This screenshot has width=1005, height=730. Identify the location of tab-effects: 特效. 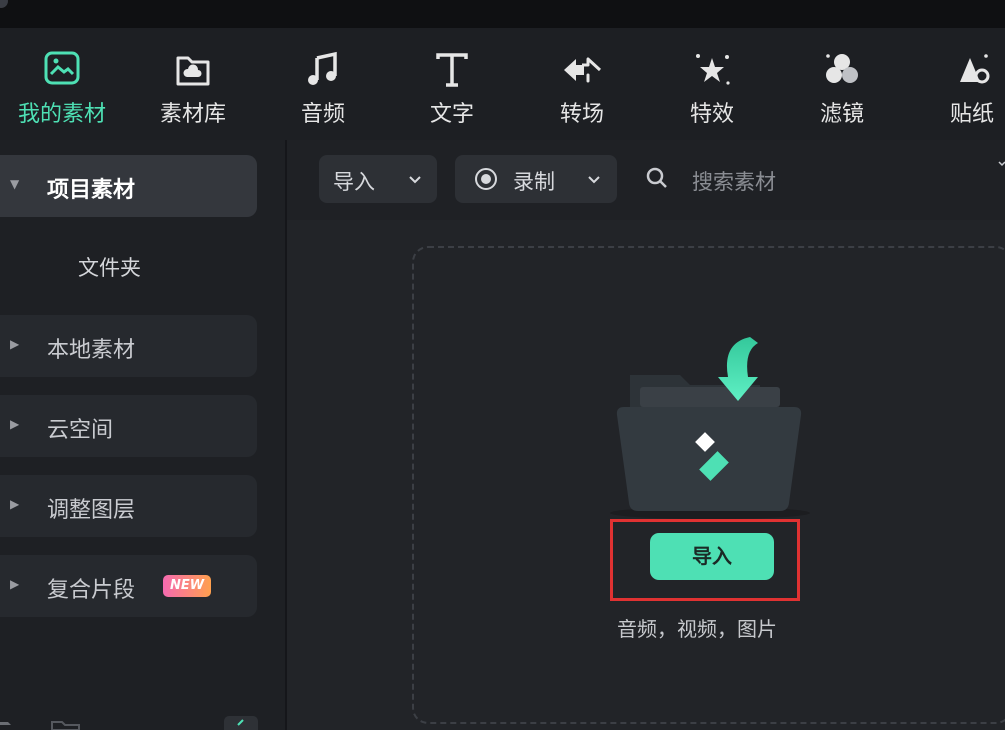
(712, 90).